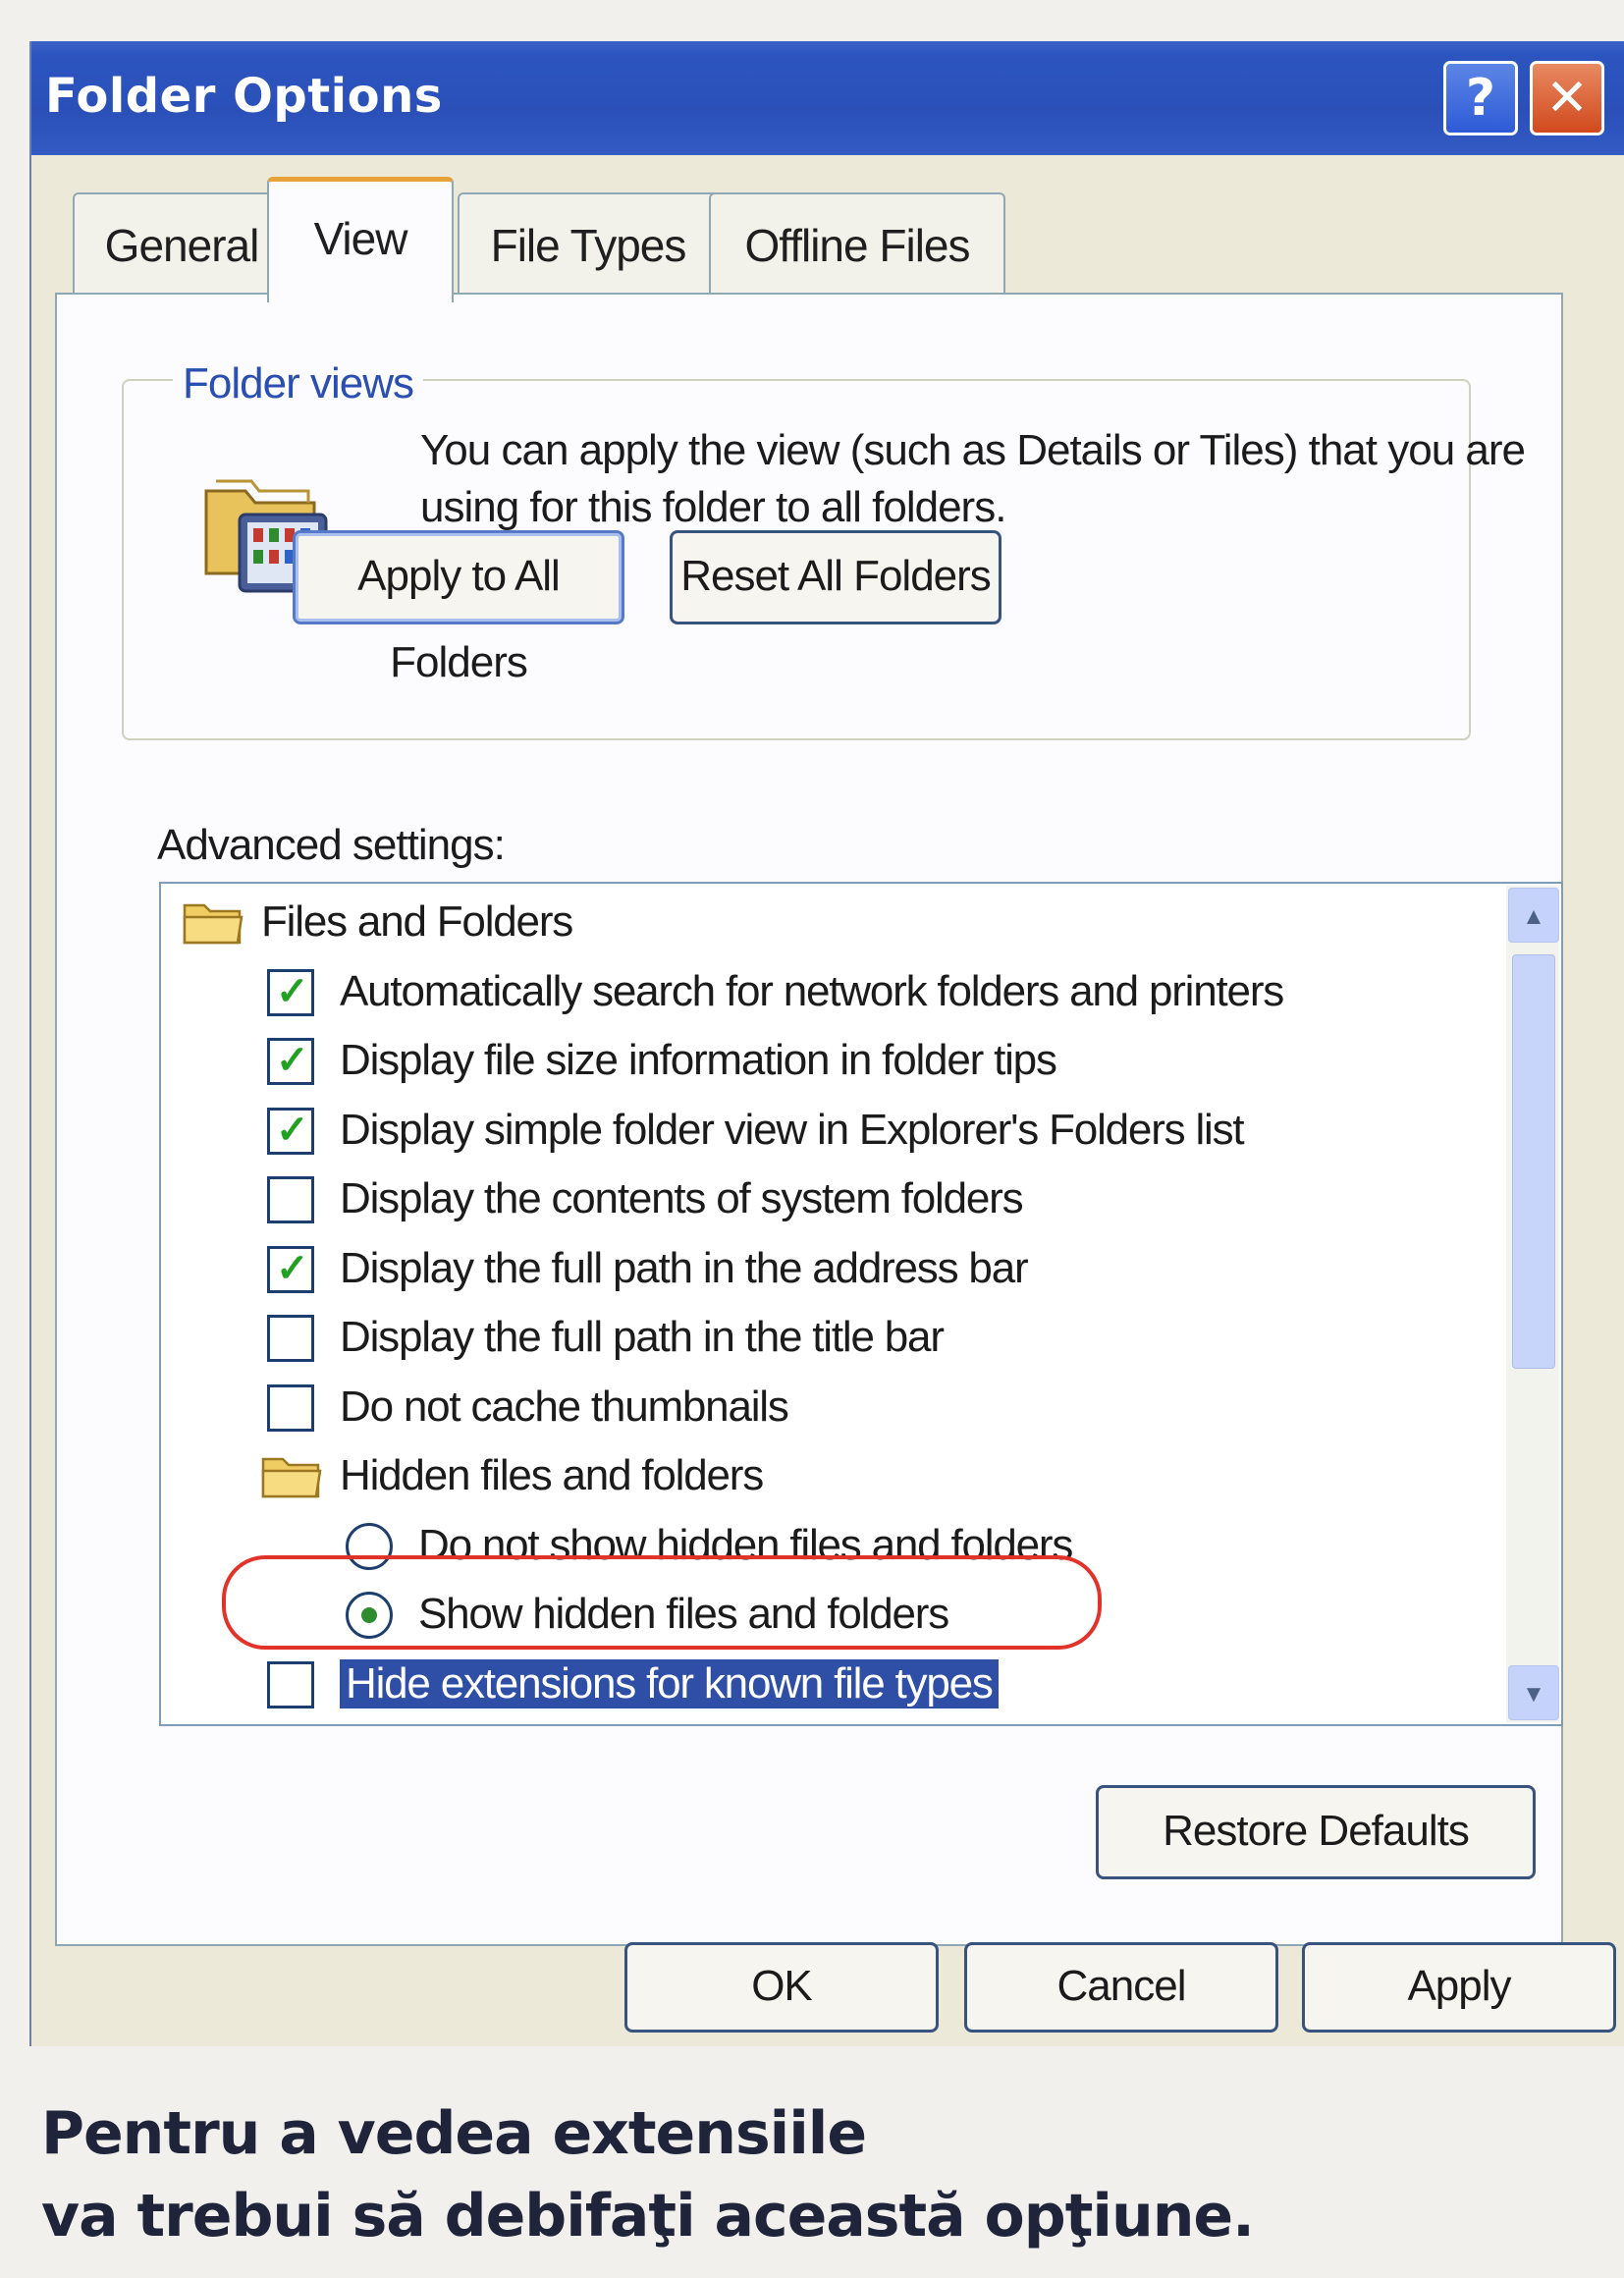 The width and height of the screenshot is (1624, 2278). Describe the element at coordinates (1316, 1832) in the screenshot. I see `restore-defaults-button: Restore Defaults` at that location.